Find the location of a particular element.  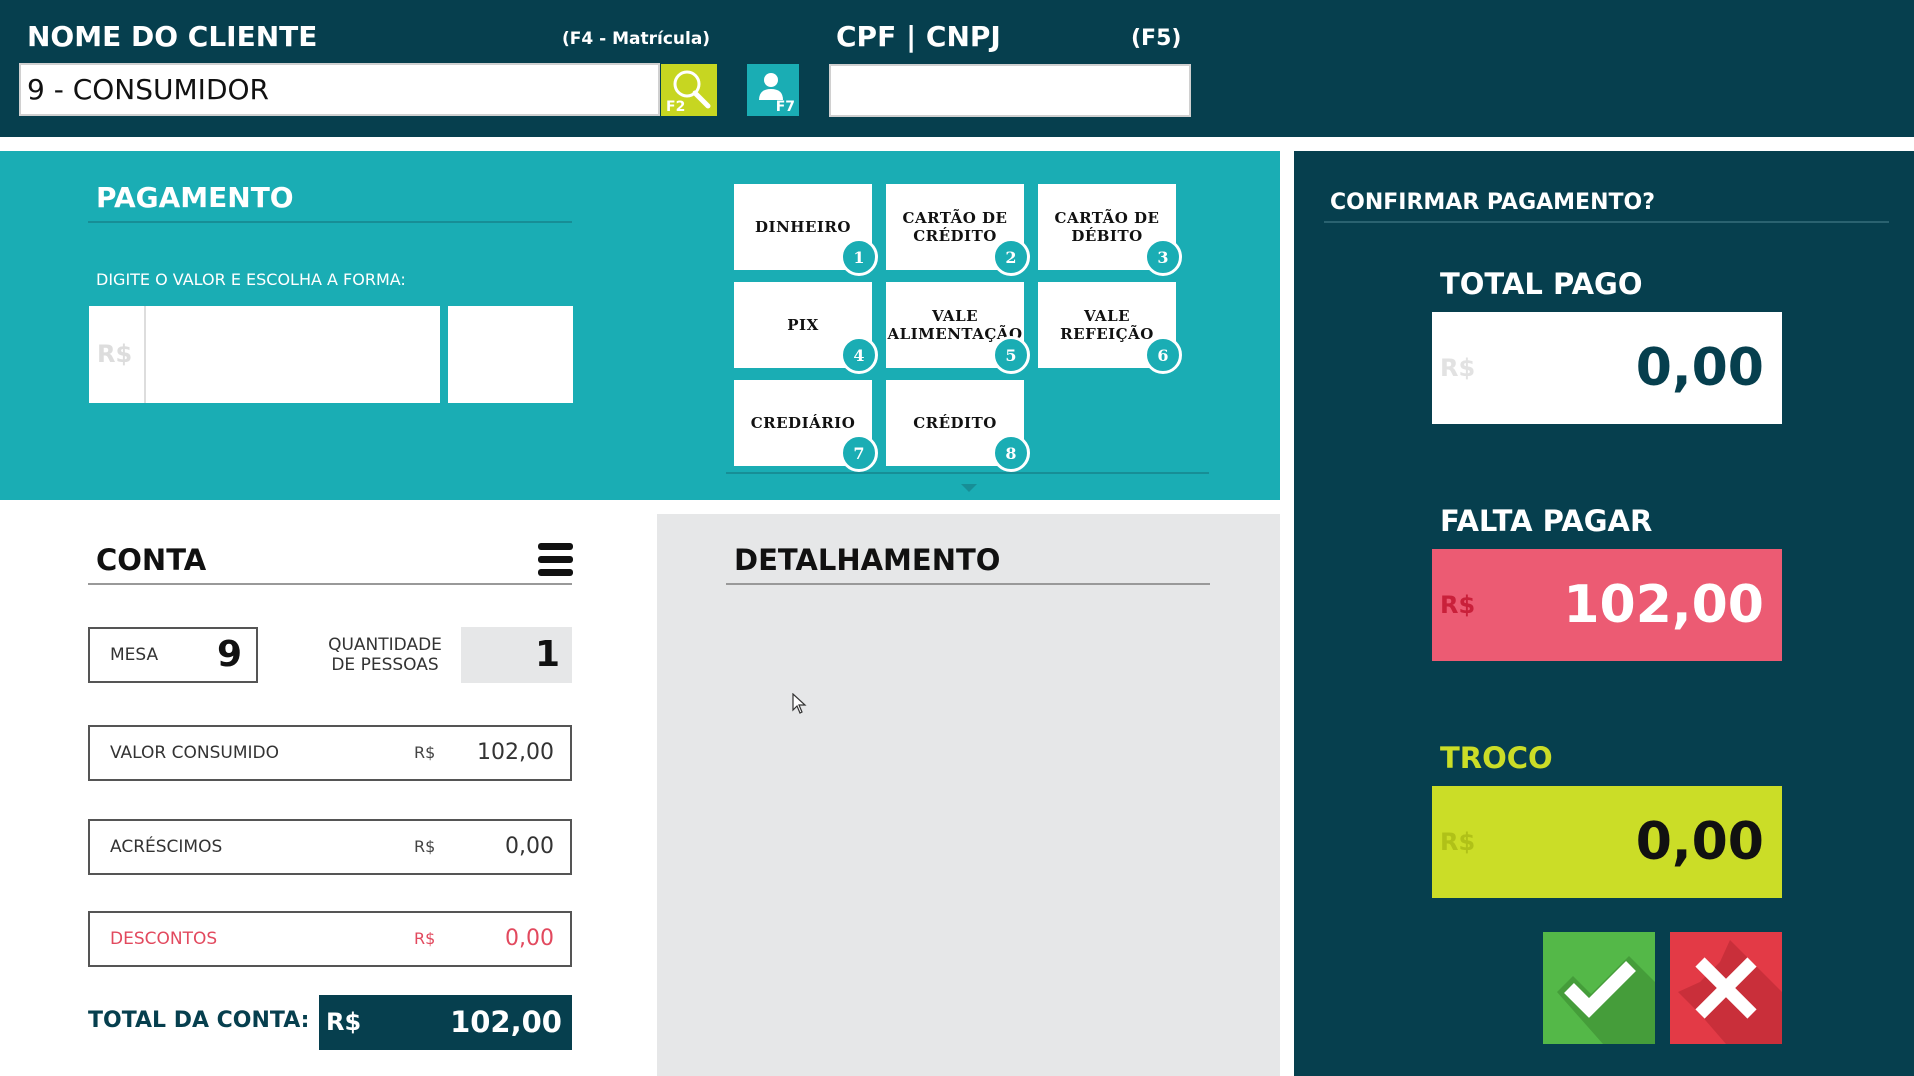

payment-extra-input is located at coordinates (510, 354).